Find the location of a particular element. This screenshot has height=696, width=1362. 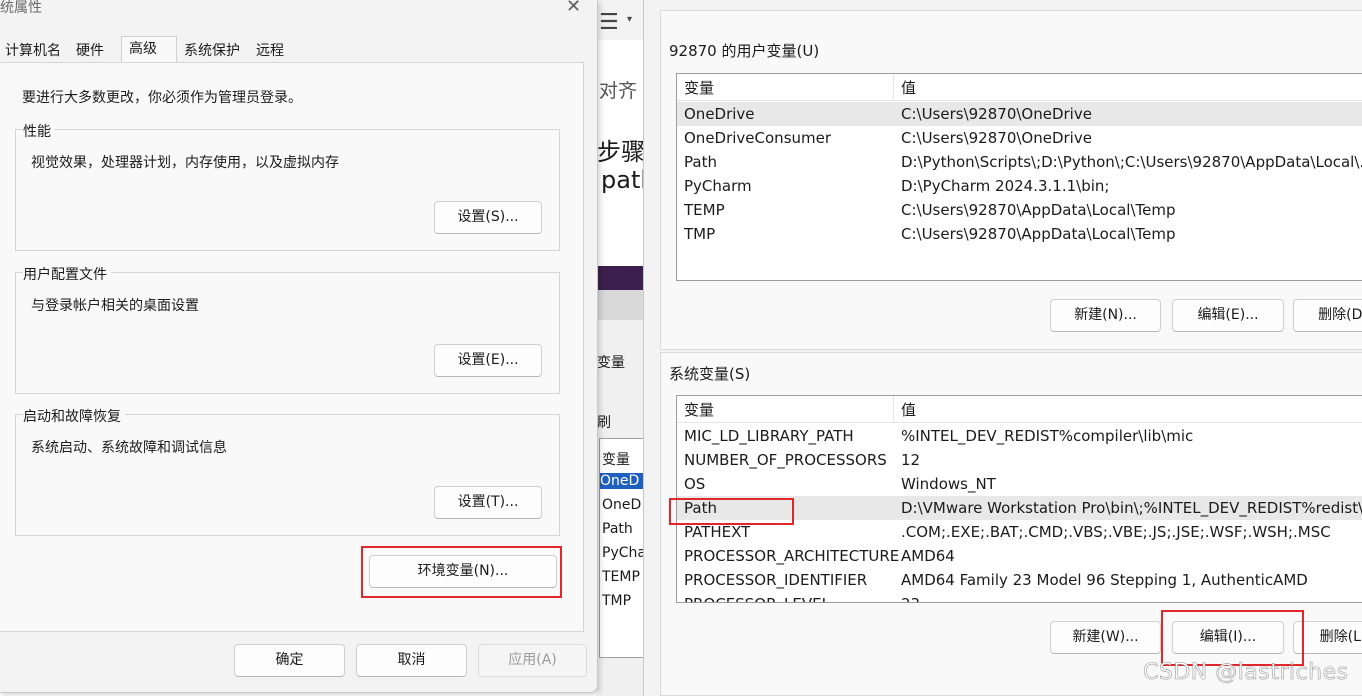

highlight-path-row is located at coordinates (731, 511).